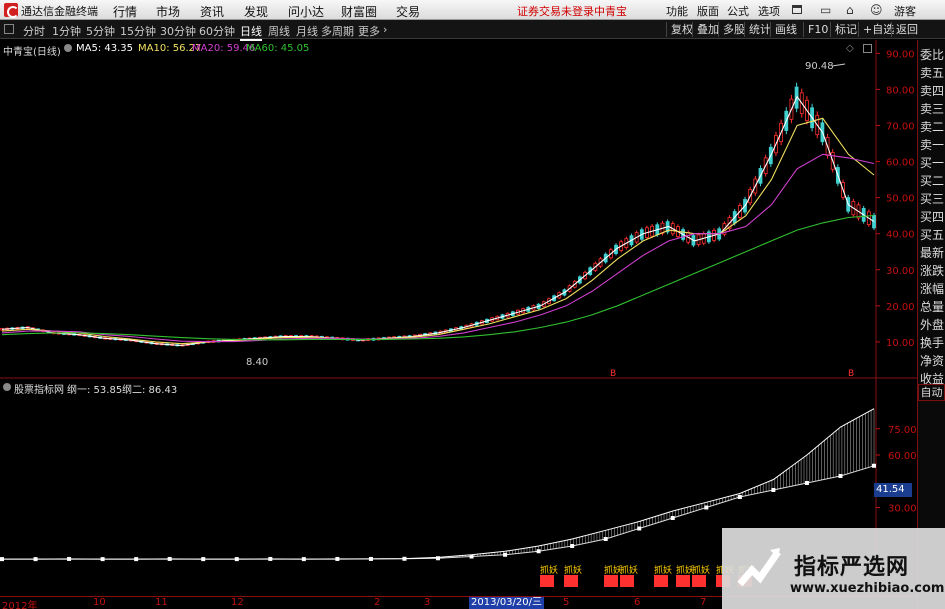  What do you see at coordinates (20, 605) in the screenshot?
I see `date-tick: 2012年` at bounding box center [20, 605].